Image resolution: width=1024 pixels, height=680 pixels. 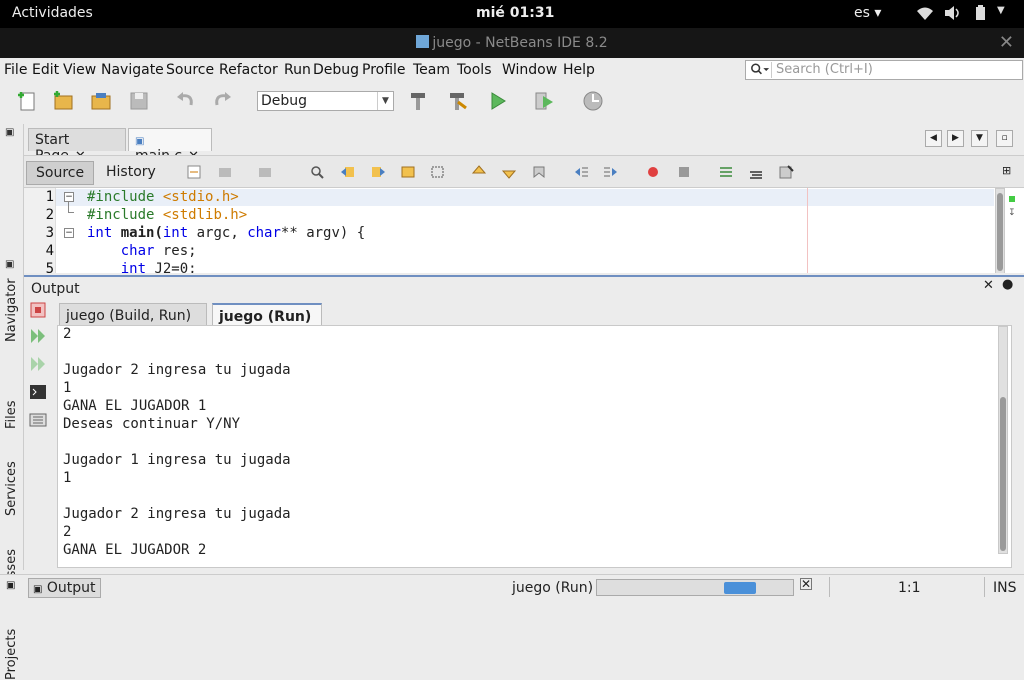 What do you see at coordinates (38, 364) in the screenshot?
I see `rerun-with-parameters-icon` at bounding box center [38, 364].